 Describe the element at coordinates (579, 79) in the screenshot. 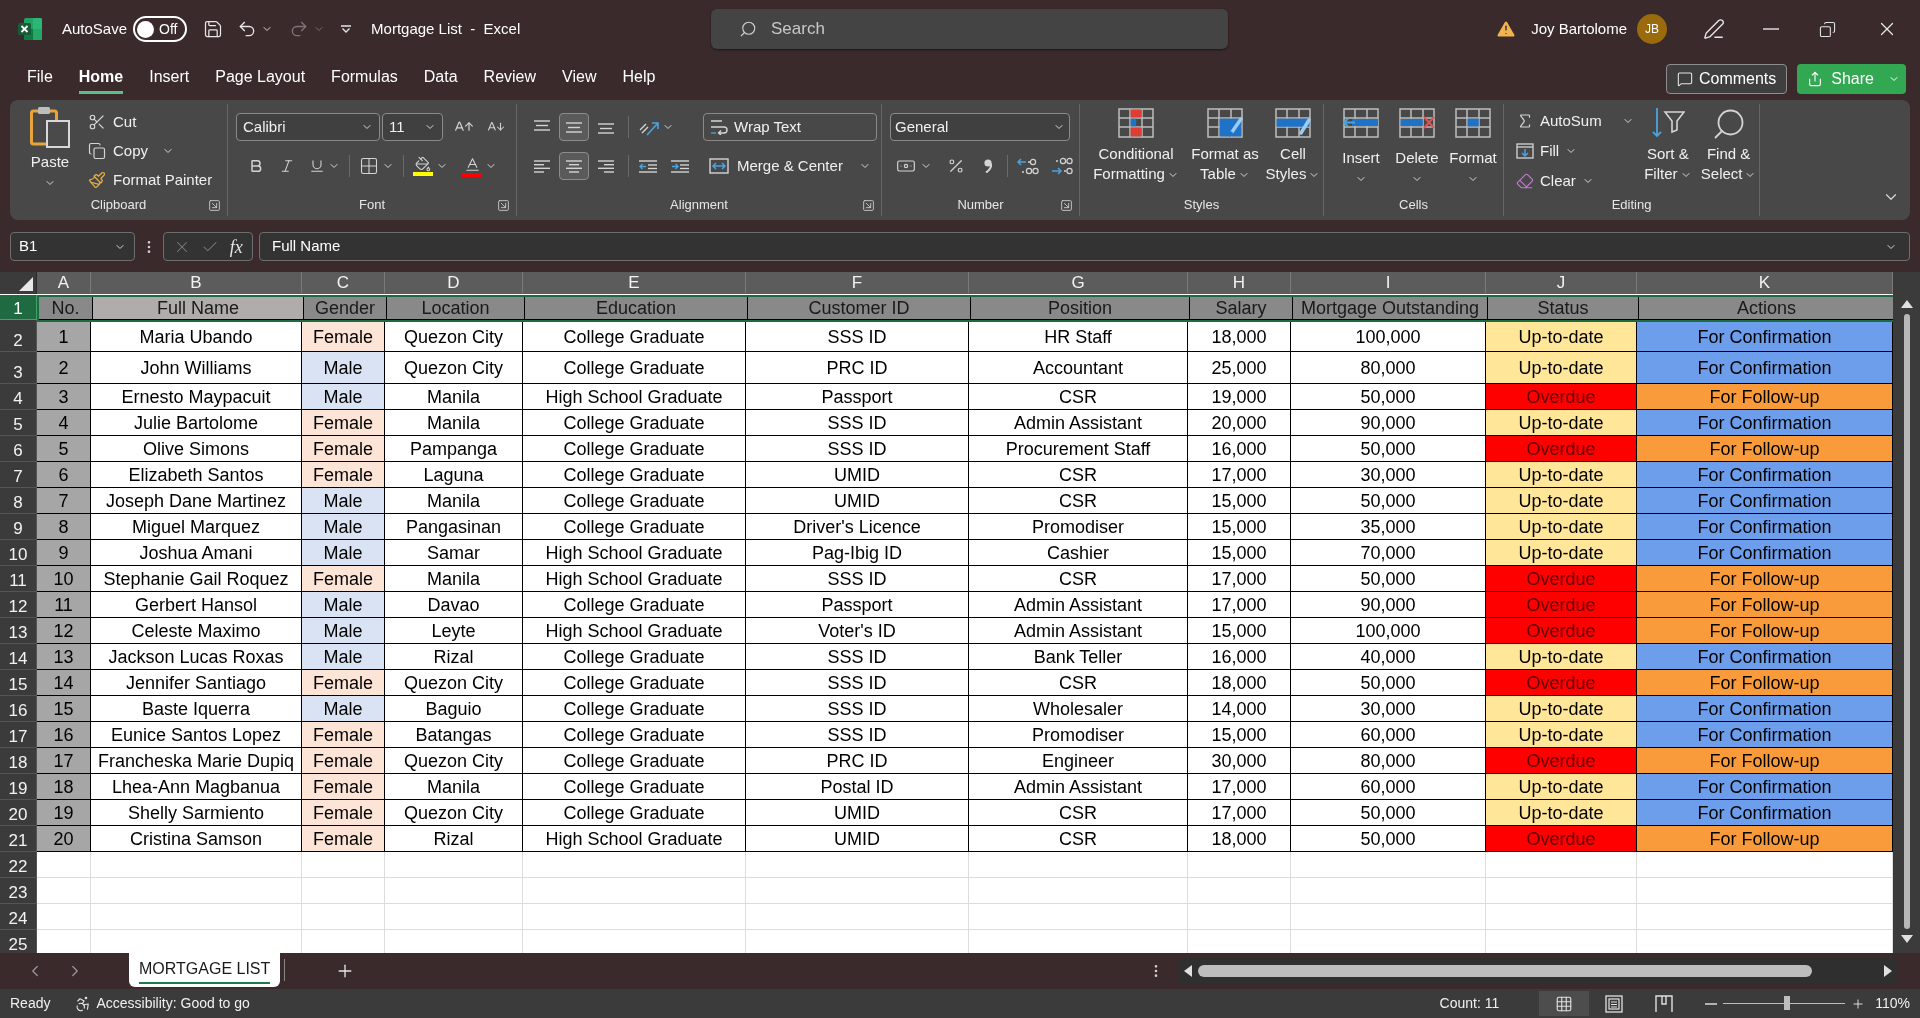

I see `ribbon-tab: View` at that location.